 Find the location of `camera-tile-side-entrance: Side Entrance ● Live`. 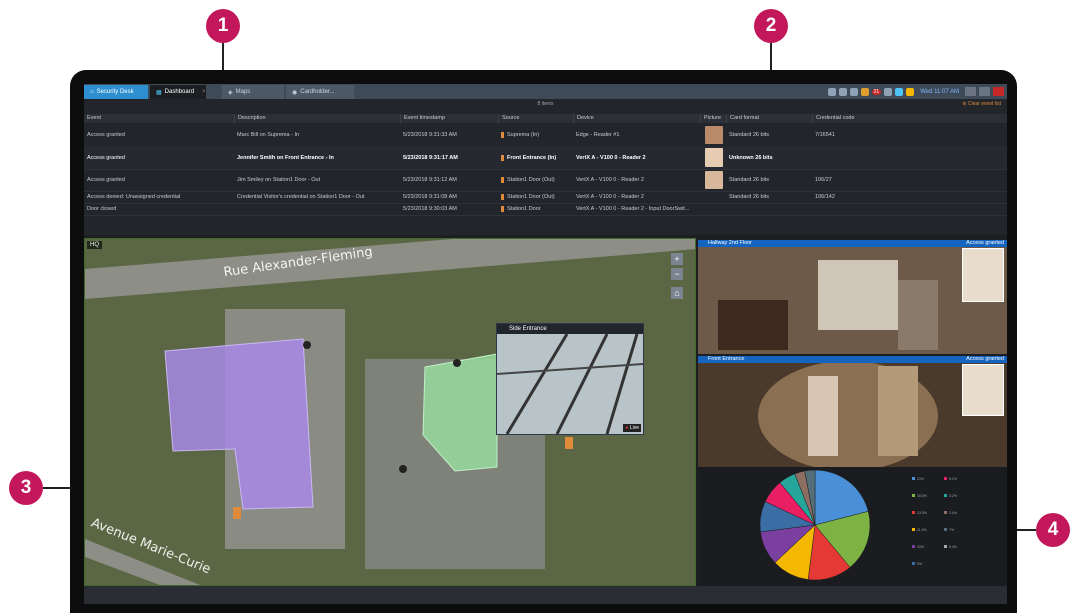

camera-tile-side-entrance: Side Entrance ● Live is located at coordinates (570, 379).